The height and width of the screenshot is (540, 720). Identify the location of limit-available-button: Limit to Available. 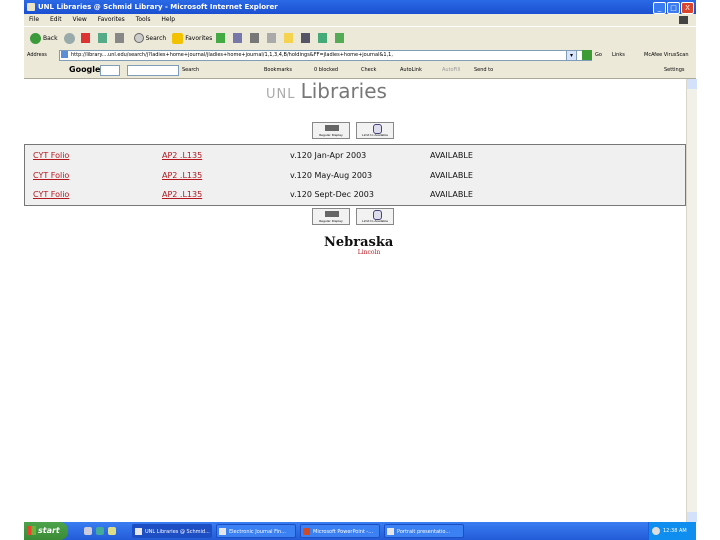
(375, 130).